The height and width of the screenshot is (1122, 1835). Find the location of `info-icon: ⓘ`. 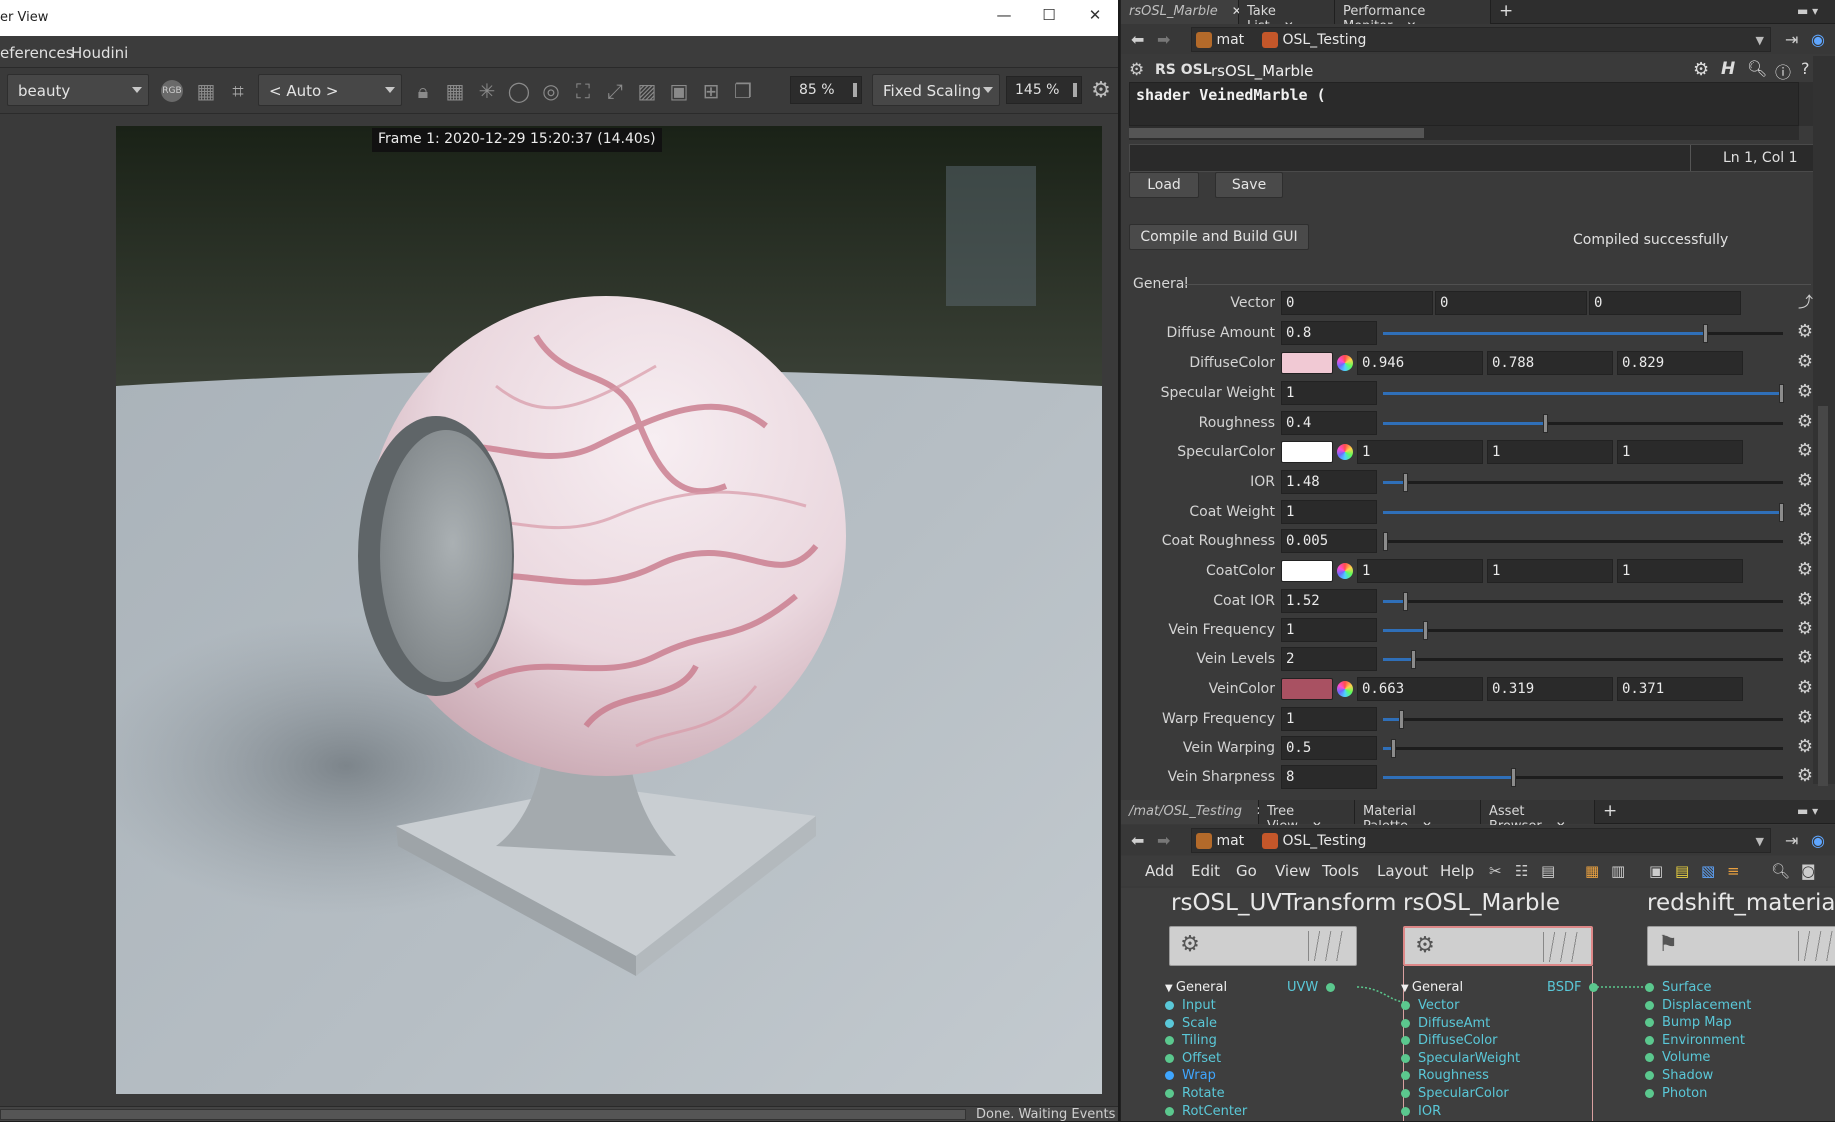

info-icon: ⓘ is located at coordinates (1783, 71).